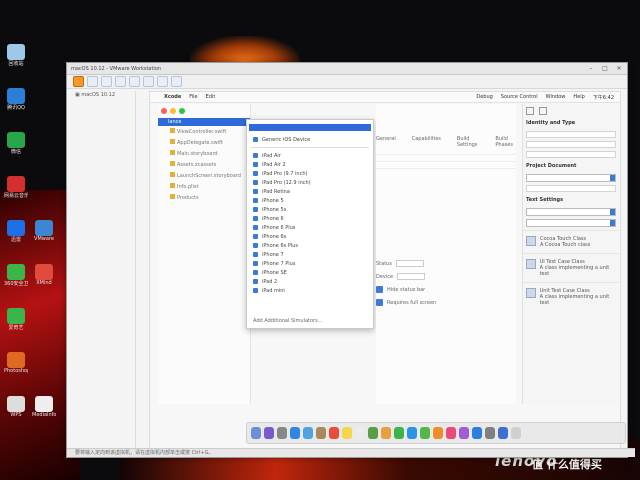 The width and height of the screenshot is (640, 480). What do you see at coordinates (321, 433) in the screenshot?
I see `contacts-icon` at bounding box center [321, 433].